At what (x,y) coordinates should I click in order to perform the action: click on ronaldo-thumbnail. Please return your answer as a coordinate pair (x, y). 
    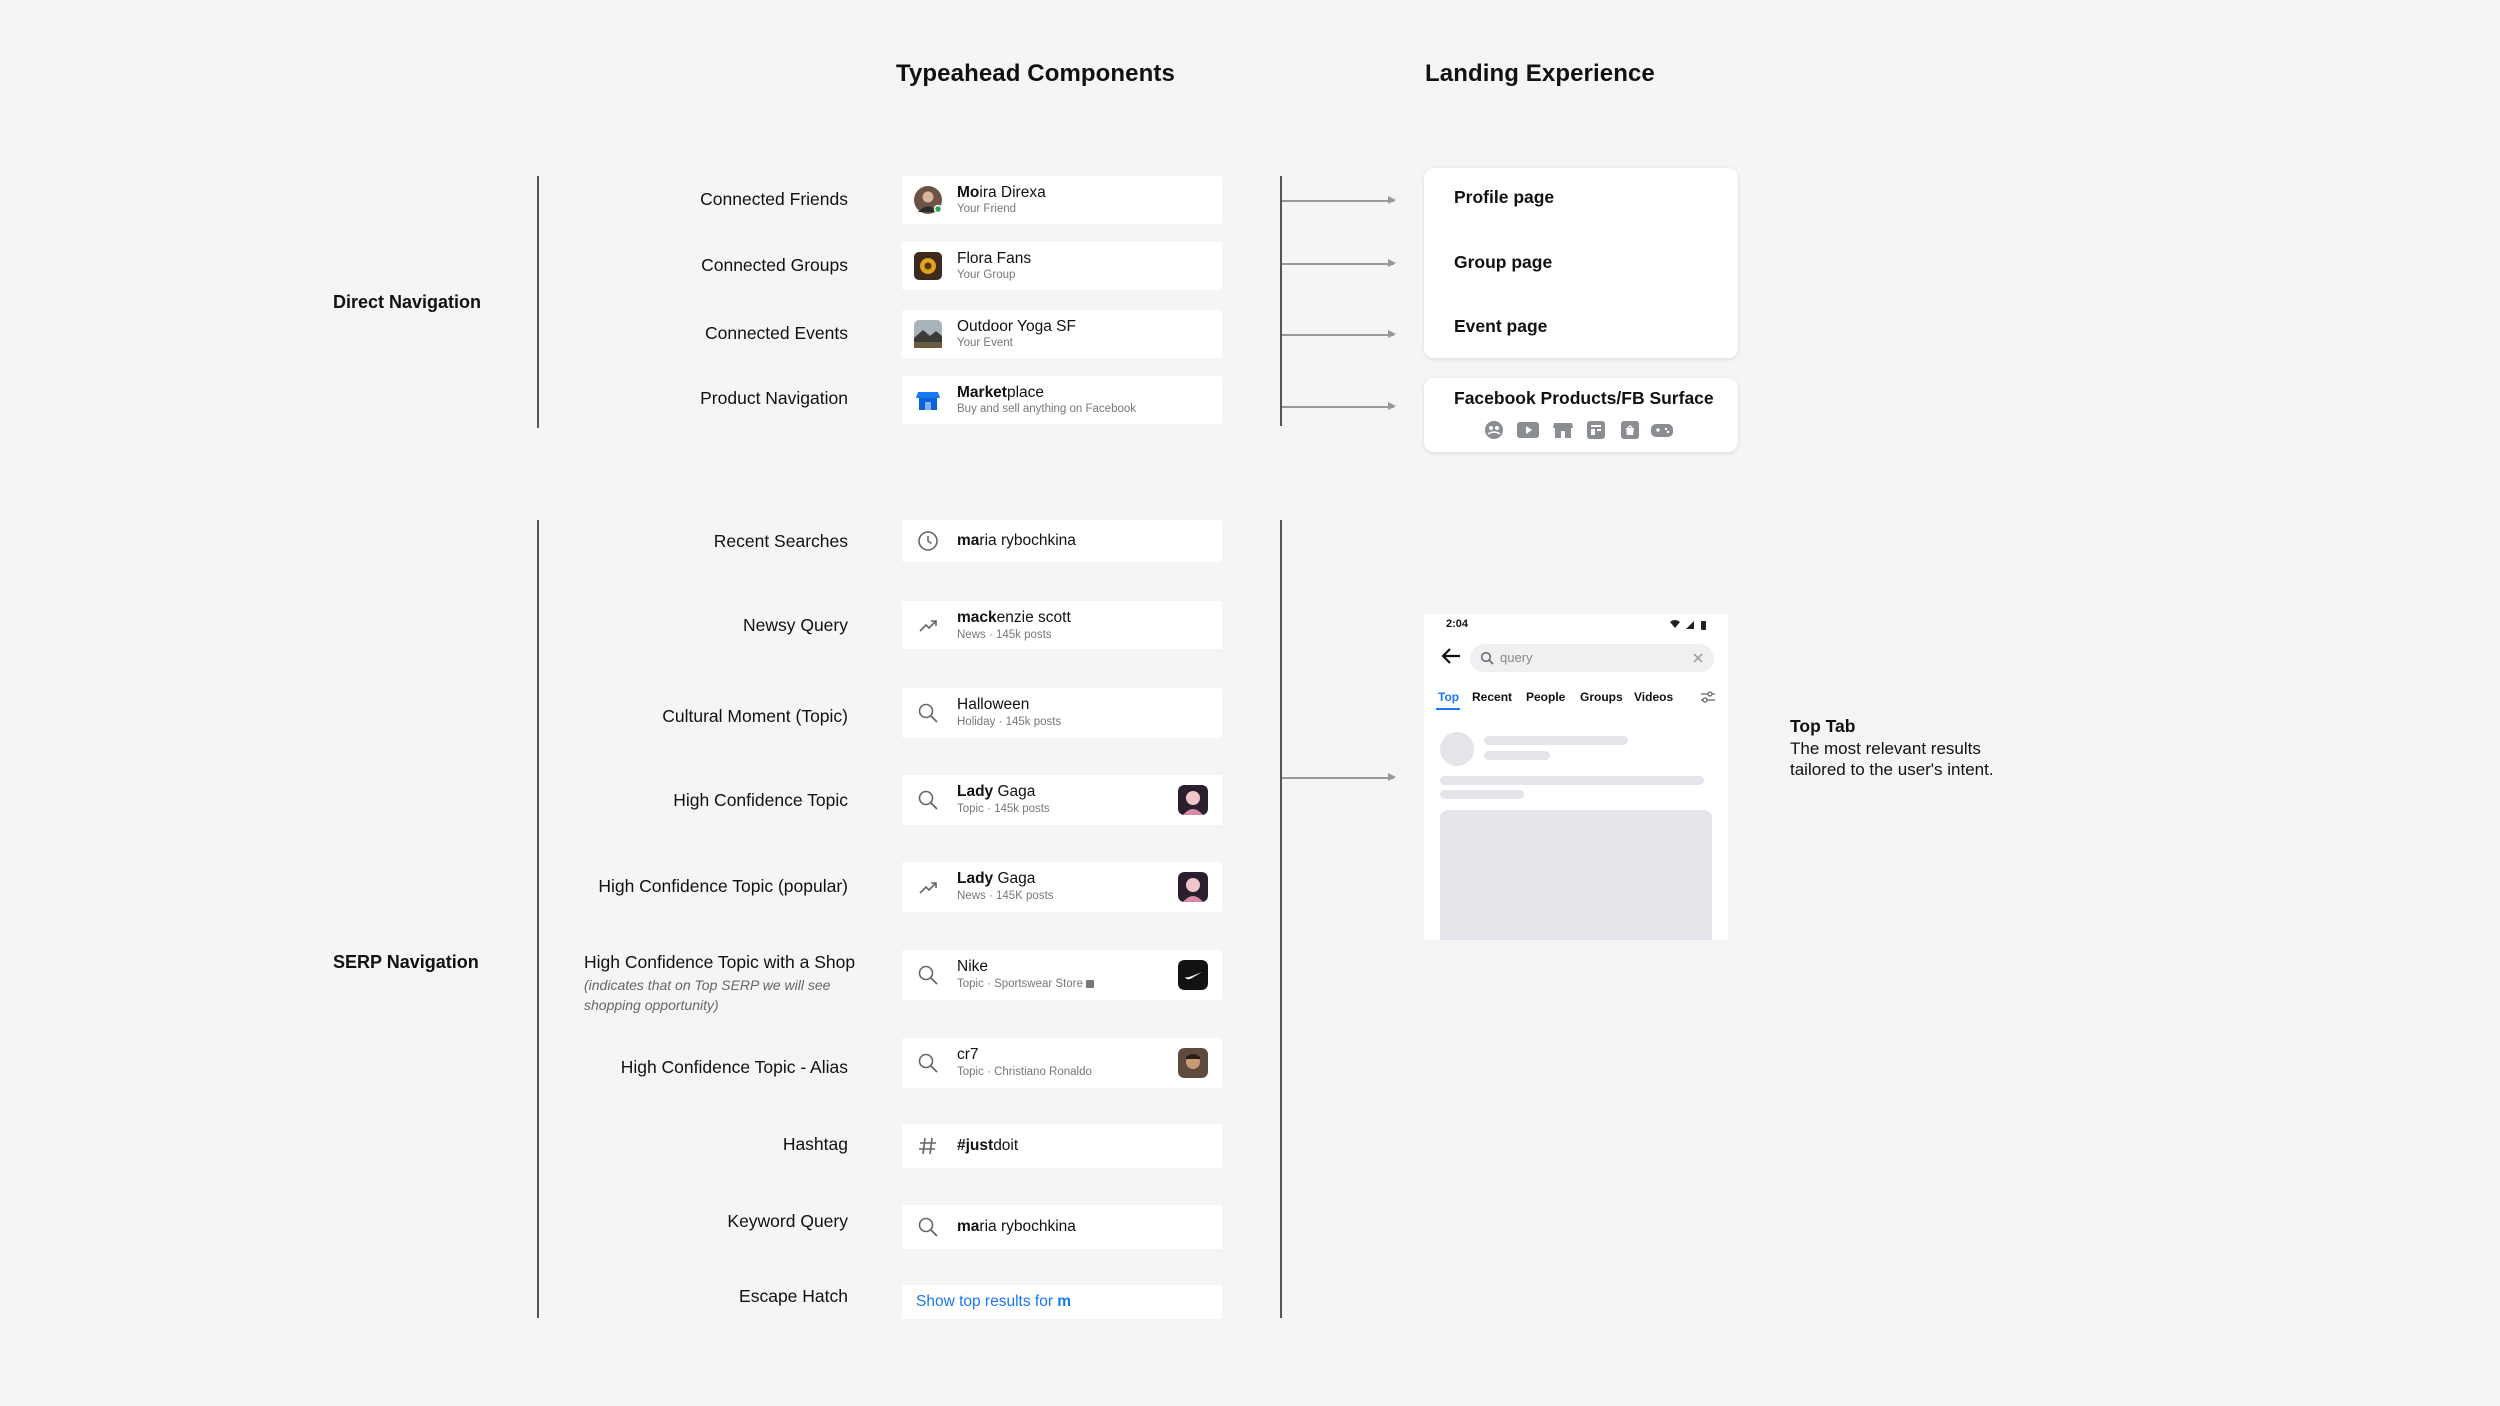
    Looking at the image, I should click on (1193, 1063).